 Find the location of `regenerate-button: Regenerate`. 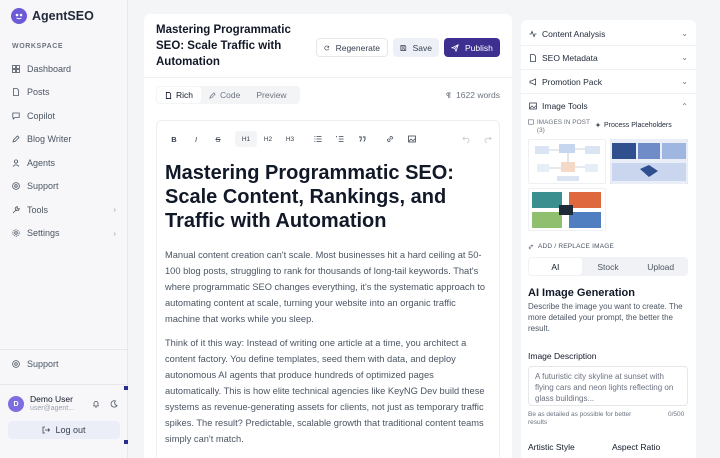

regenerate-button: Regenerate is located at coordinates (352, 47).